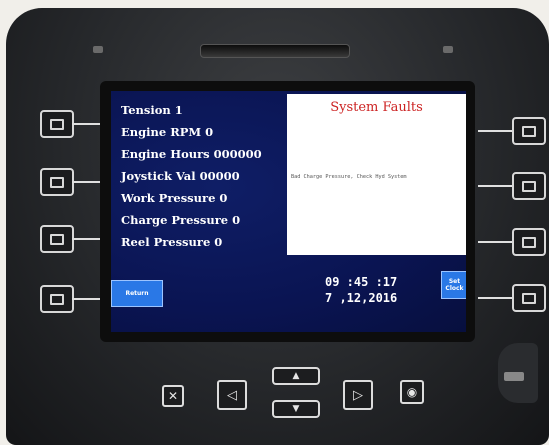 Image resolution: width=549 pixels, height=445 pixels. Describe the element at coordinates (172, 242) in the screenshot. I see `reel-pressure-readout: Reel Pressure 0` at that location.